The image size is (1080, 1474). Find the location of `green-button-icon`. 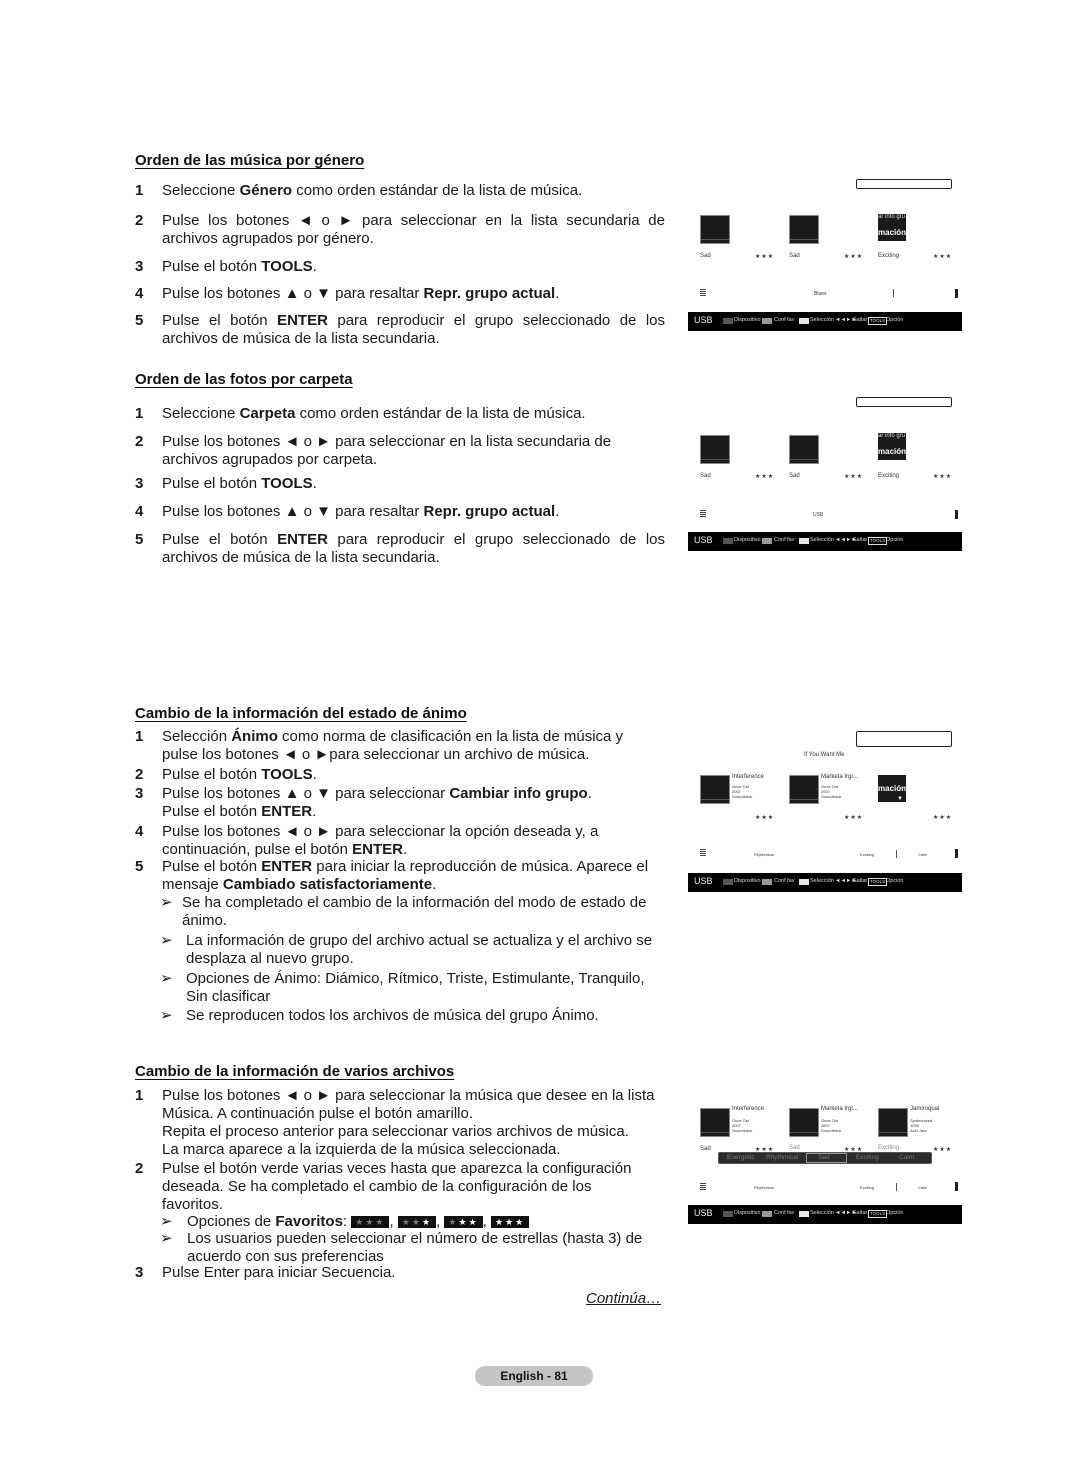

green-button-icon is located at coordinates (767, 321).